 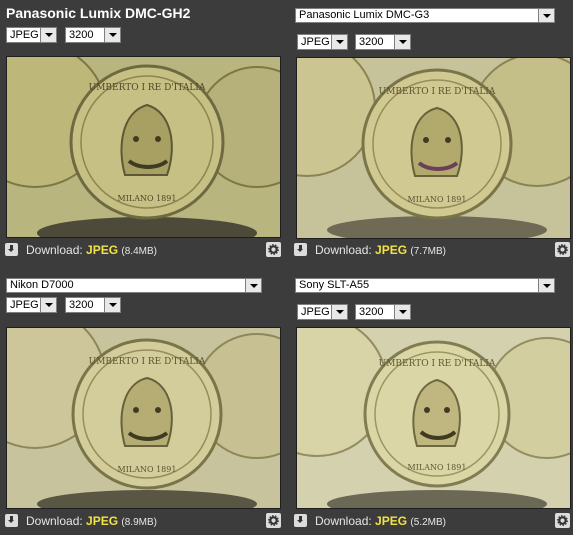 What do you see at coordinates (98, 13) in the screenshot?
I see `camera-title: Panasonic Lumix DMC-GH2` at bounding box center [98, 13].